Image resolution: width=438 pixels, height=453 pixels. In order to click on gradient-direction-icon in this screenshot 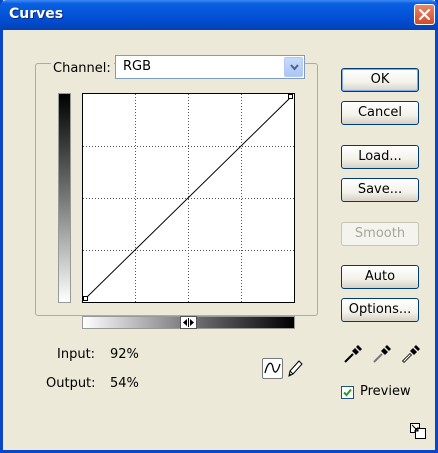, I will do `click(188, 322)`.